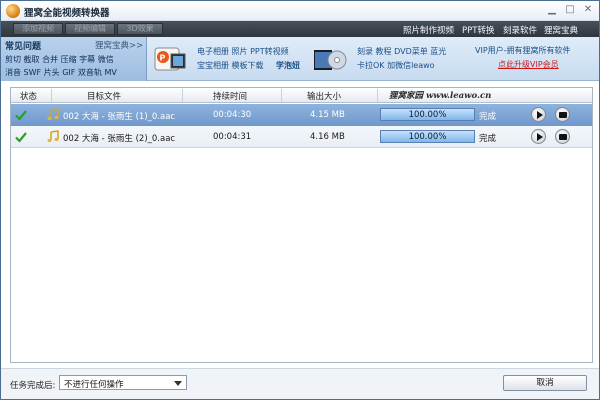 The image size is (600, 400). I want to click on leawo-guide-link: 狸窝宝典, so click(561, 30).